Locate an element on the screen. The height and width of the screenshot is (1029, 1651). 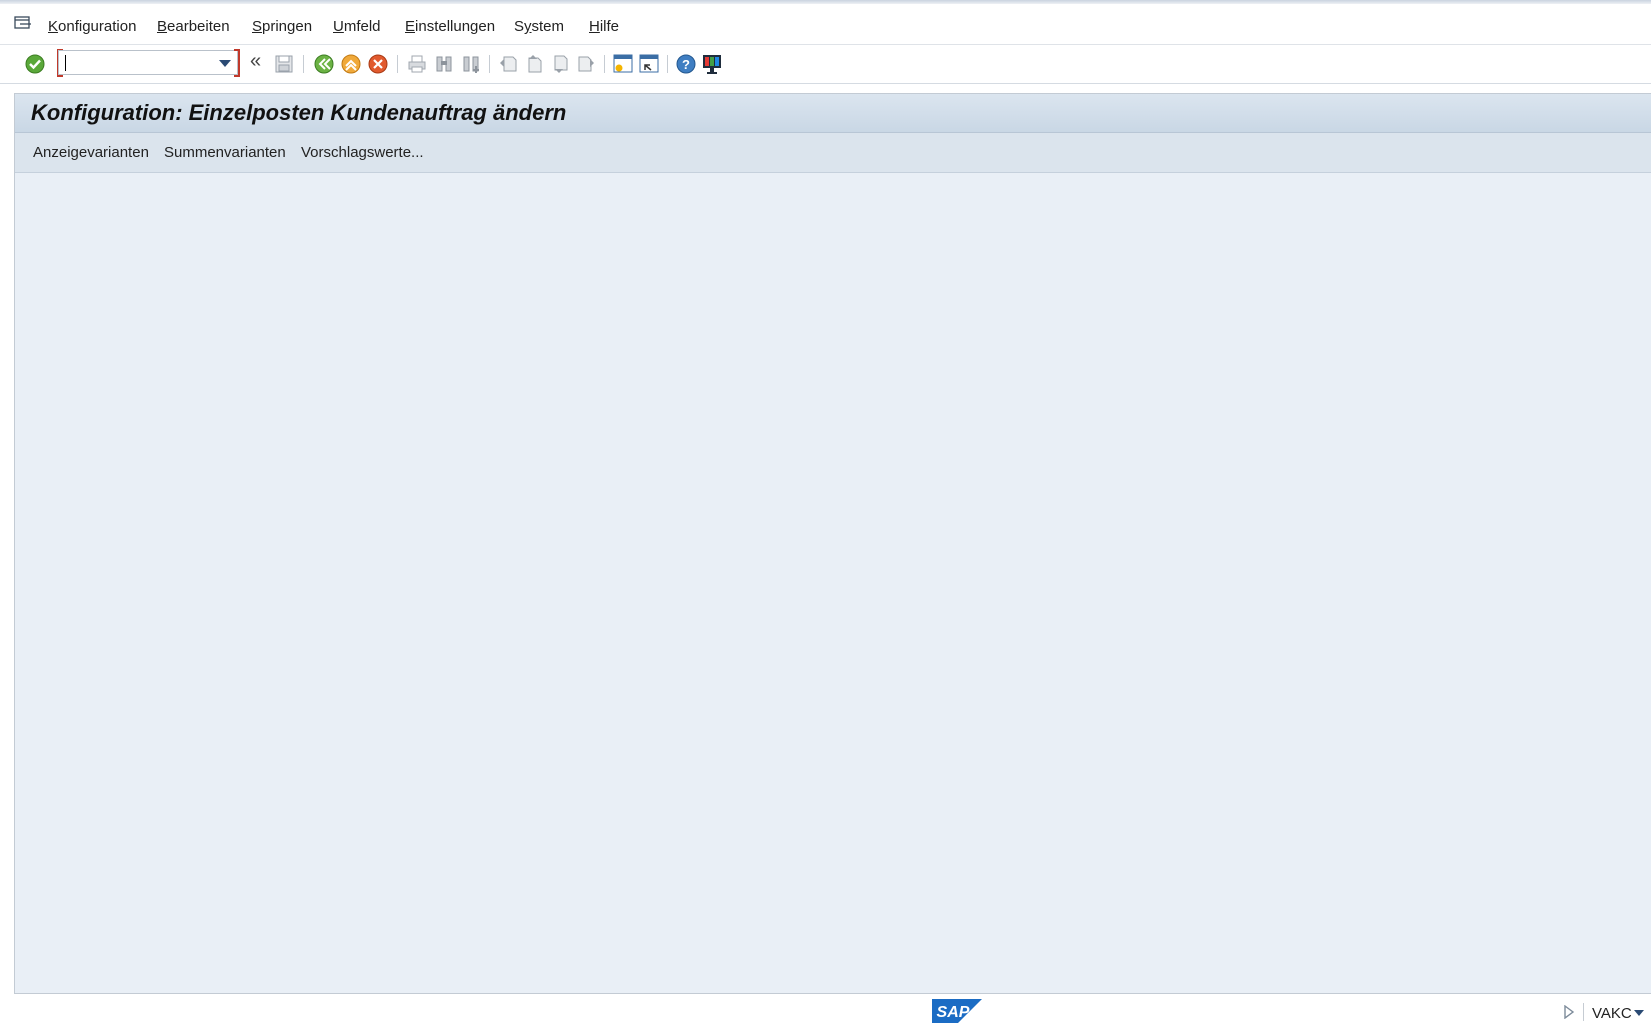
menu-label: stem is located at coordinates (548, 26).